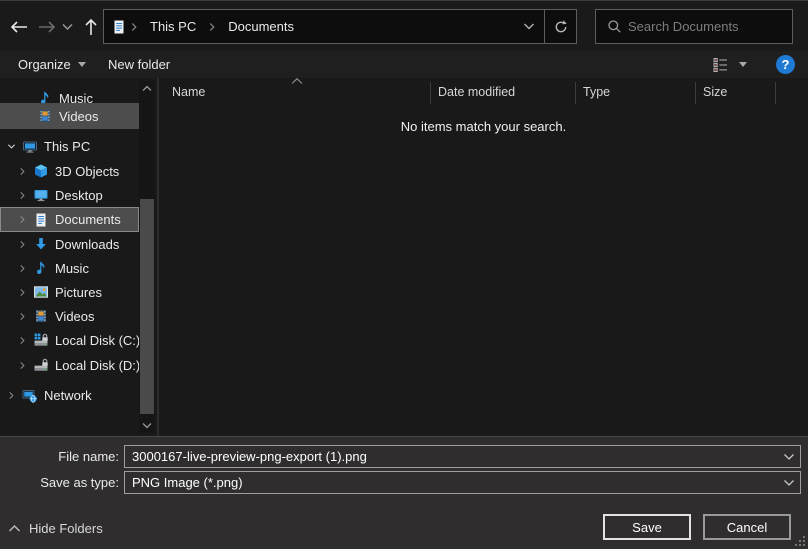 This screenshot has width=808, height=549. I want to click on file-name-field, so click(462, 456).